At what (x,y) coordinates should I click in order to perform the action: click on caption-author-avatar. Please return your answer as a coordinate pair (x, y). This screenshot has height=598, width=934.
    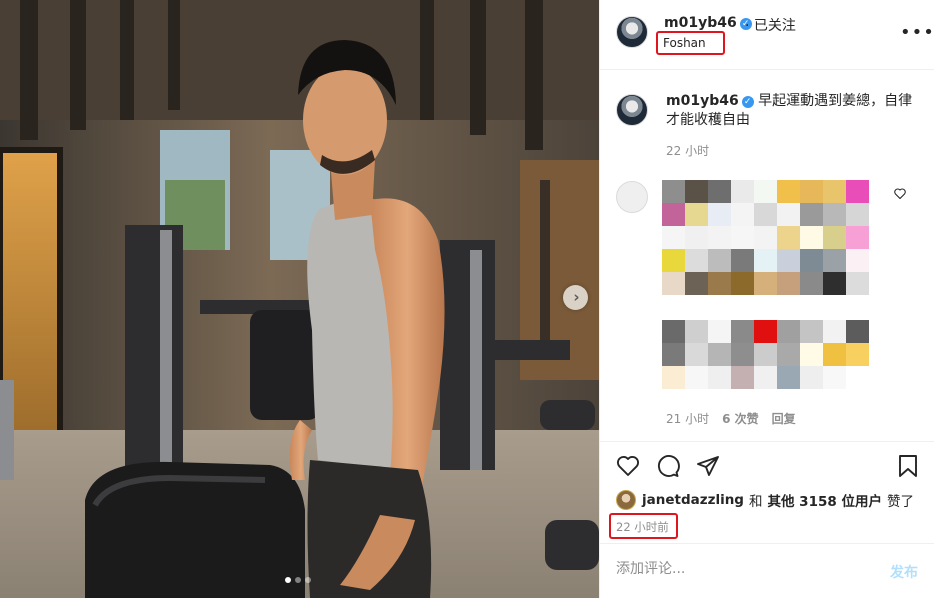
    Looking at the image, I should click on (632, 110).